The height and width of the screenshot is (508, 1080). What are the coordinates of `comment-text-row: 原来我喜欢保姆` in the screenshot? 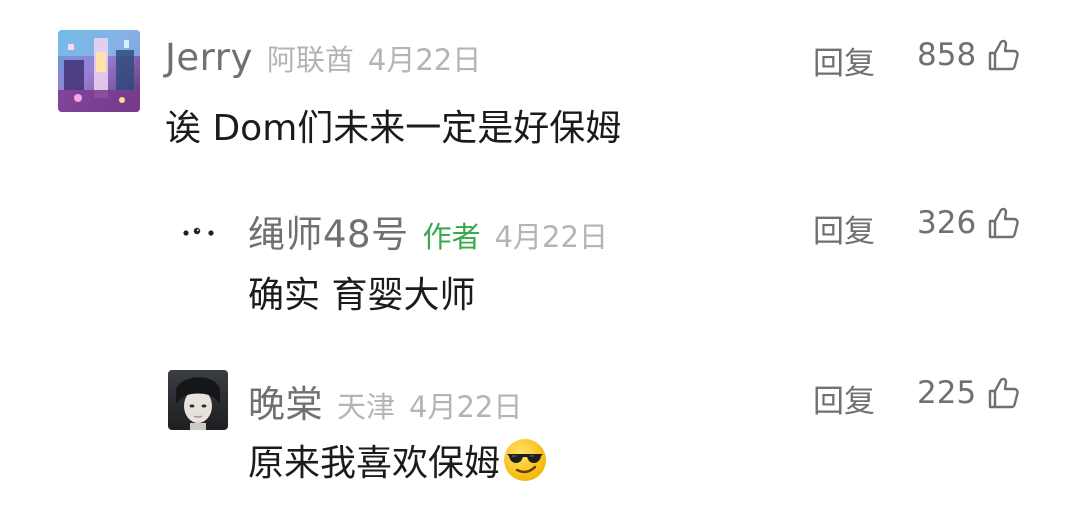 It's located at (398, 460).